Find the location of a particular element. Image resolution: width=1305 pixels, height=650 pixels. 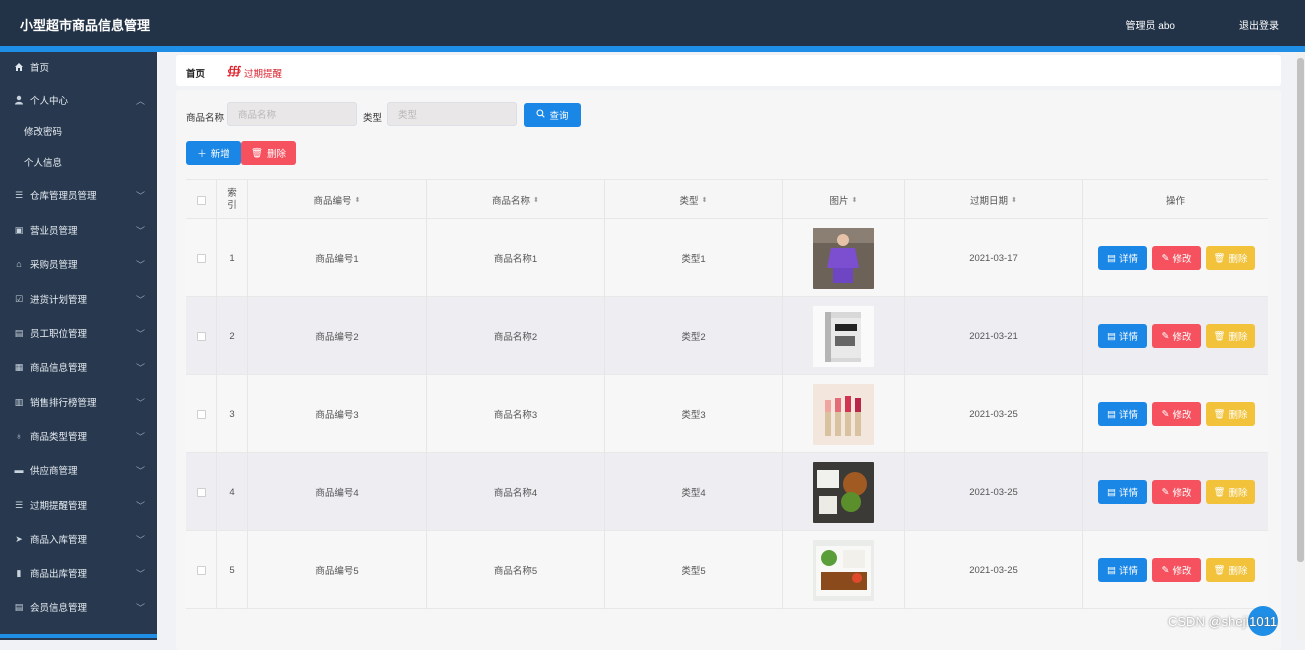

sidebar-item-purchaser: ⌂ 采购员管理 ﹀ is located at coordinates (78, 264).